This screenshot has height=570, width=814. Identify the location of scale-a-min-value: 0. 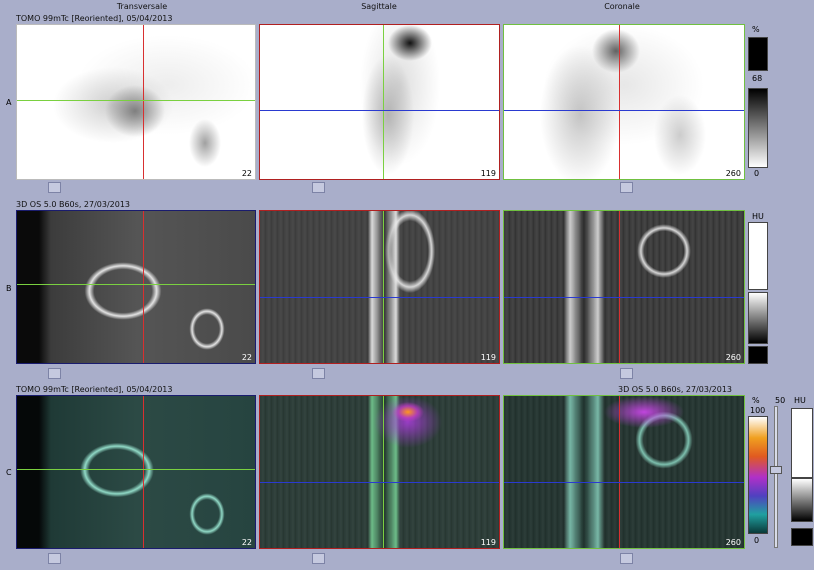
(757, 173).